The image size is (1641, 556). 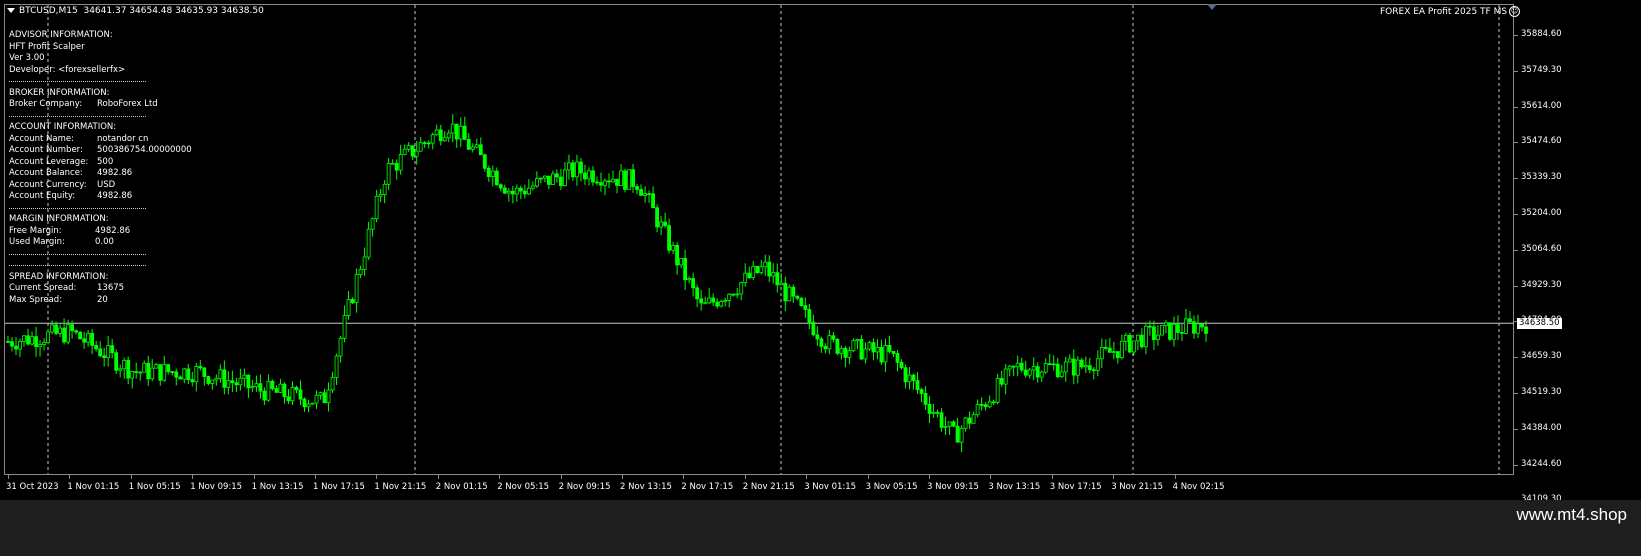 What do you see at coordinates (830, 487) in the screenshot?
I see `time-label: 3 Nov 01:15` at bounding box center [830, 487].